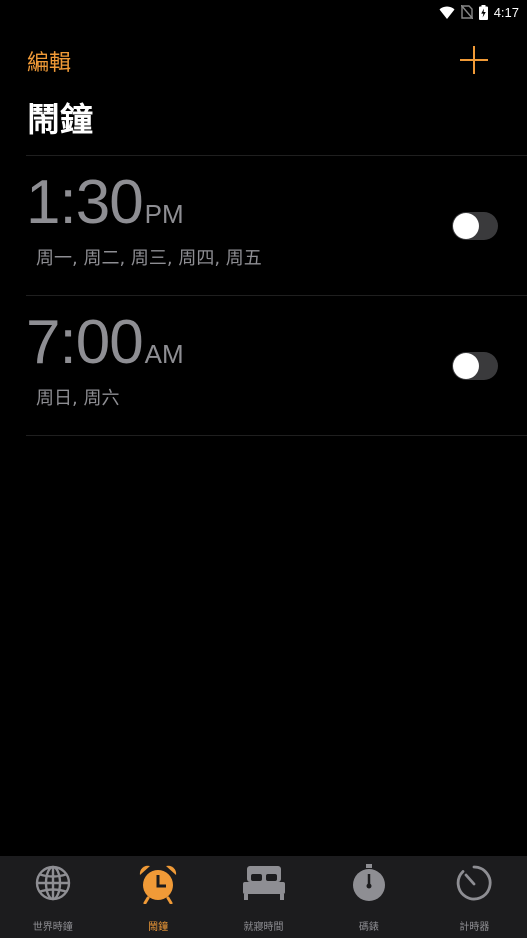  Describe the element at coordinates (78, 398) in the screenshot. I see `alarm-repeat-days: 周日, 周六` at that location.